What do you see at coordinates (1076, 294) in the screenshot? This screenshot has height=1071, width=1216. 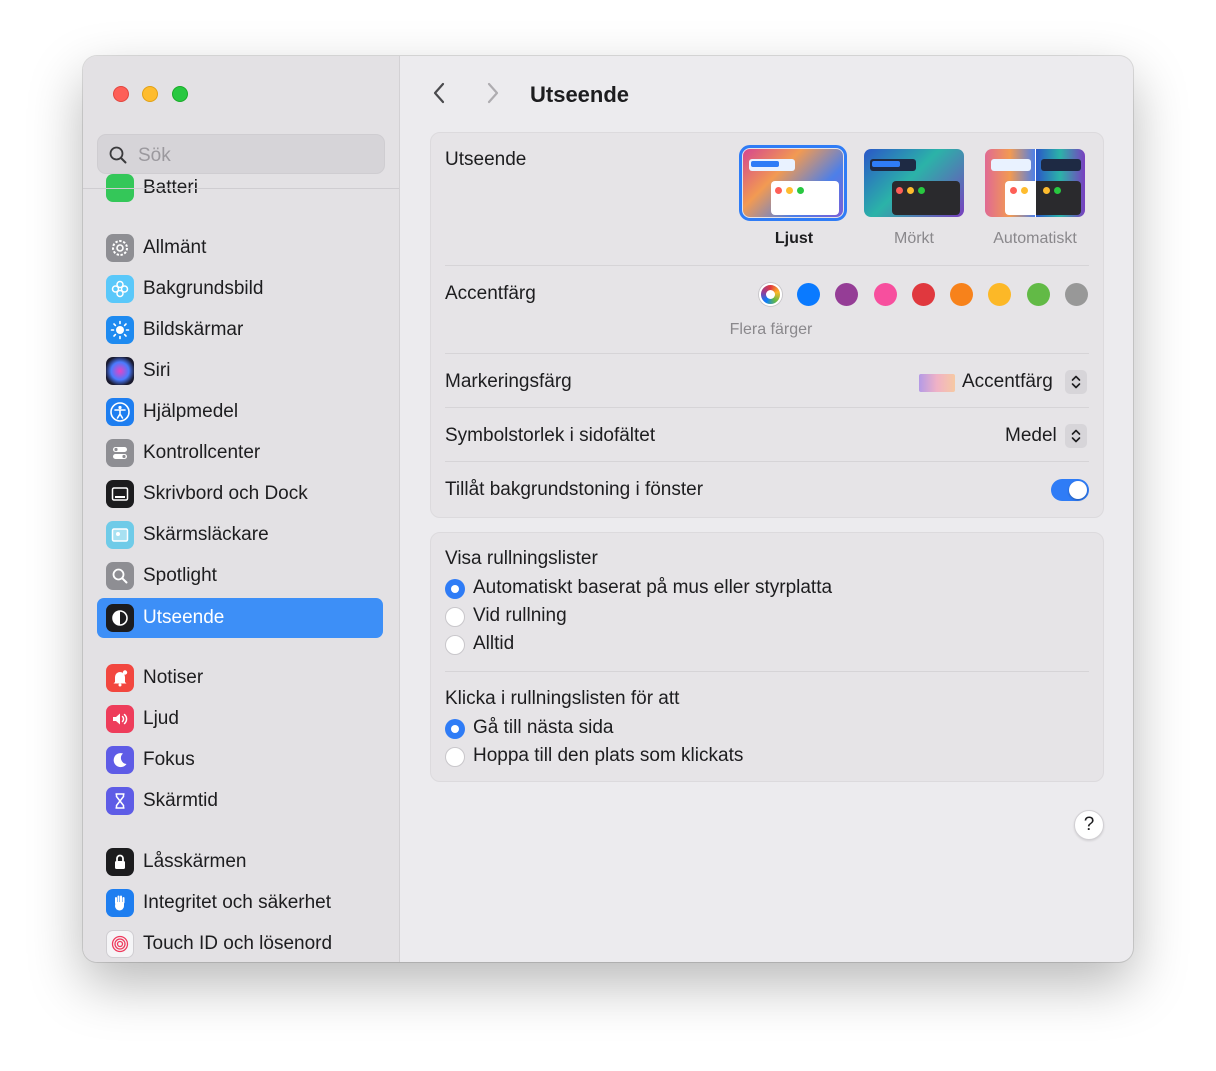 I see `accent-graphite-swatch` at bounding box center [1076, 294].